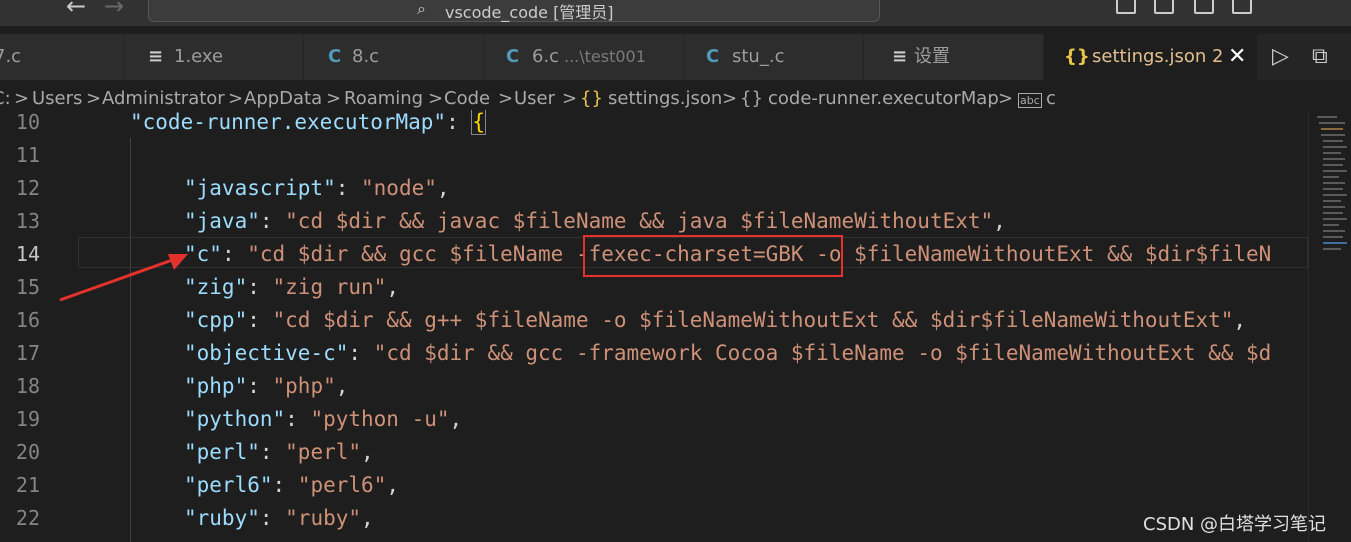 Image resolution: width=1351 pixels, height=542 pixels. Describe the element at coordinates (123, 278) in the screenshot. I see `annotation-arrow` at that location.